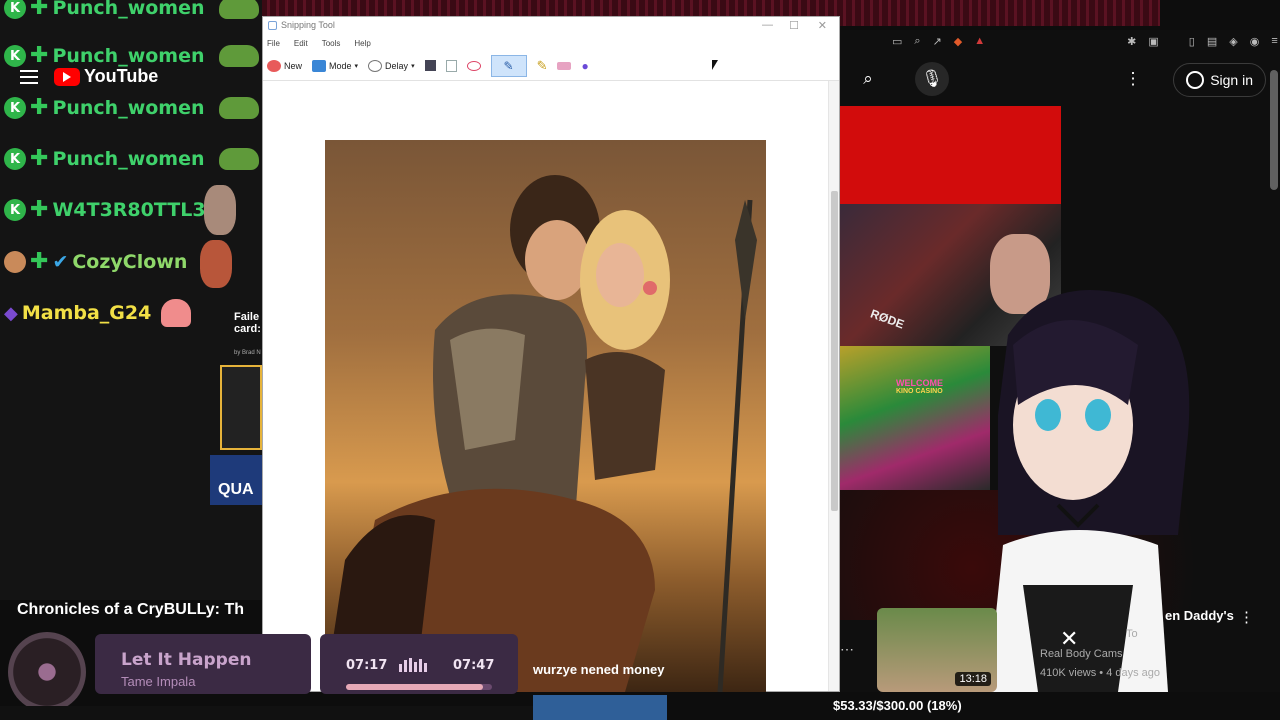 This screenshot has width=1280, height=720. What do you see at coordinates (362, 43) in the screenshot?
I see `menu-help: Help` at bounding box center [362, 43].